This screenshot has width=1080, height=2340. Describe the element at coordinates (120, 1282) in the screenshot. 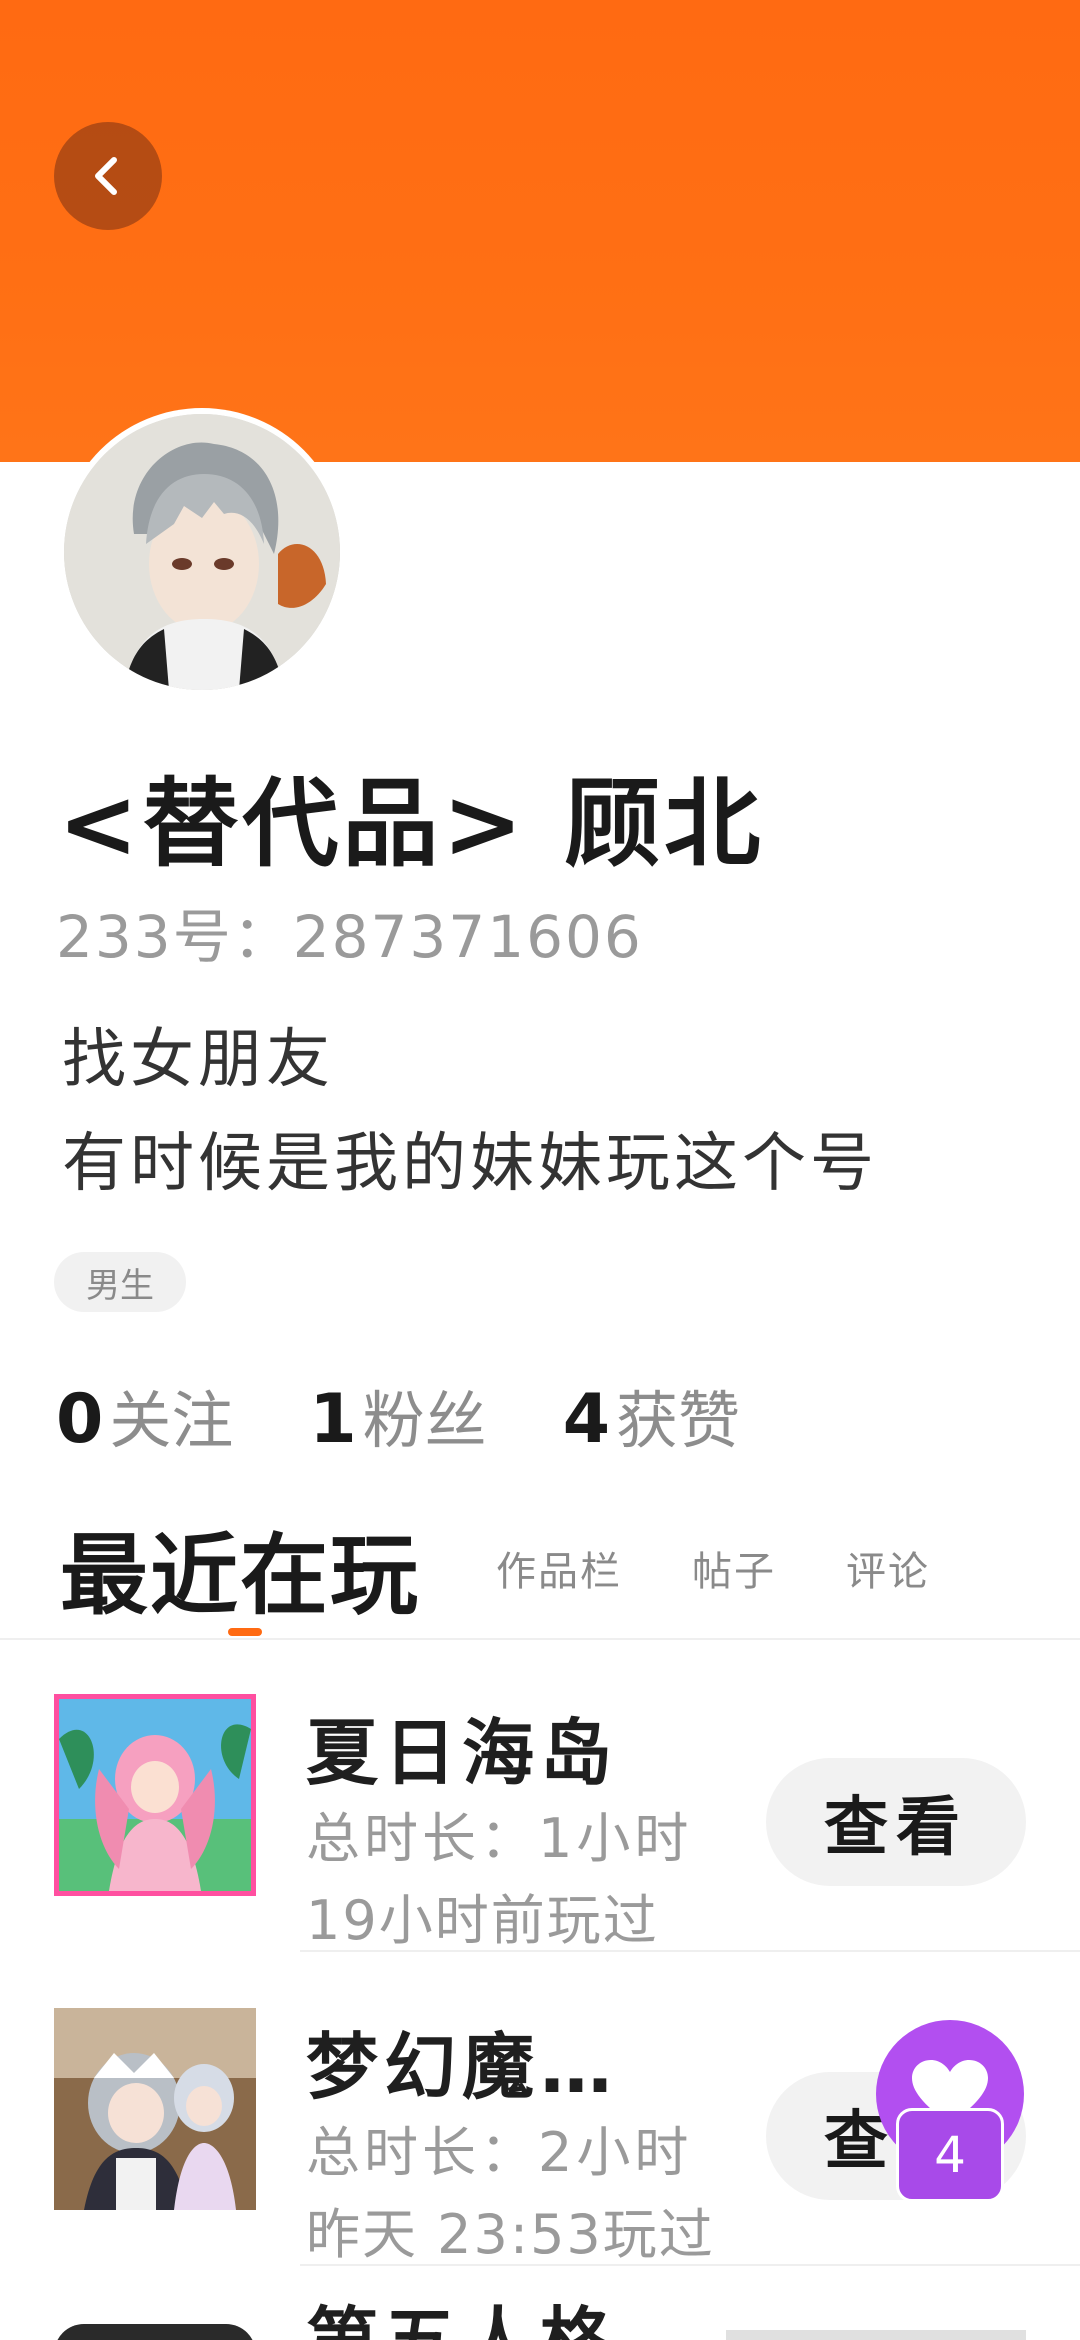

I see `gender-tag: 男生` at that location.